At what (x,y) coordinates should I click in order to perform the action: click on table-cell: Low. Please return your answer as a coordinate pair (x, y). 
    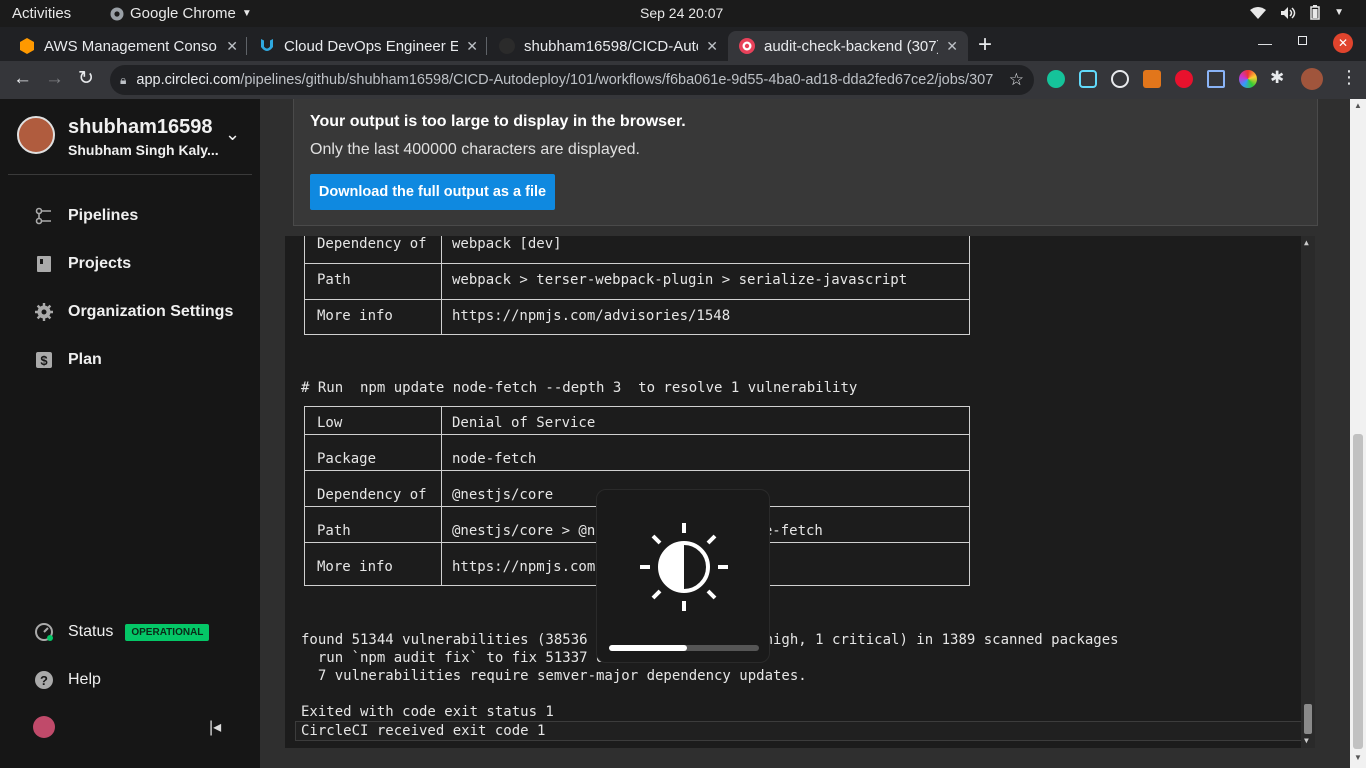
    Looking at the image, I should click on (330, 423).